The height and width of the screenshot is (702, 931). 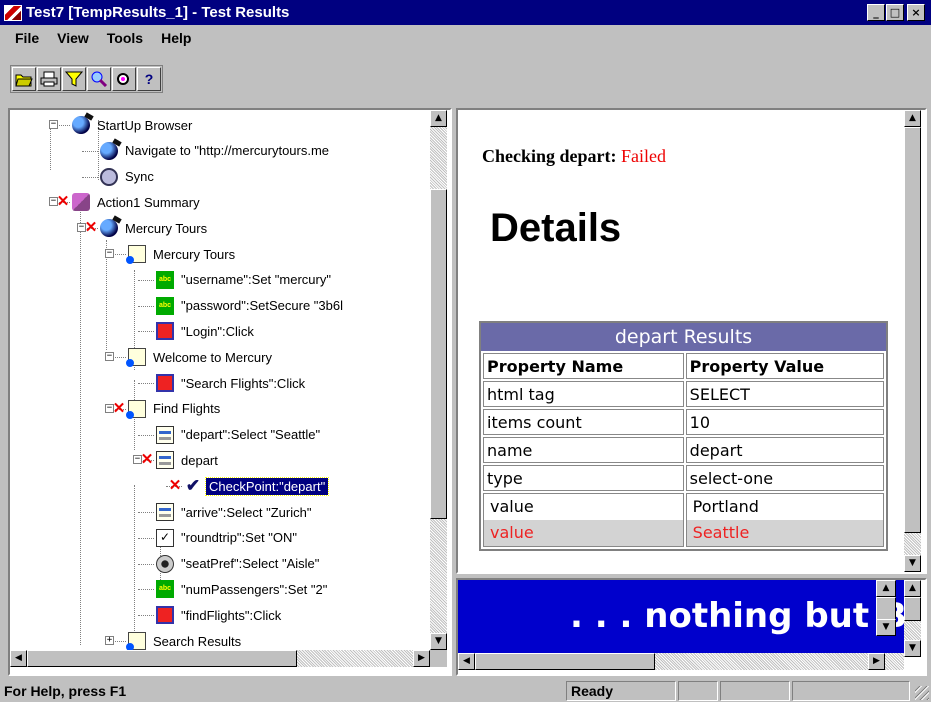 What do you see at coordinates (245, 280) in the screenshot?
I see `tree-item: abc "username":Set "mercury"` at bounding box center [245, 280].